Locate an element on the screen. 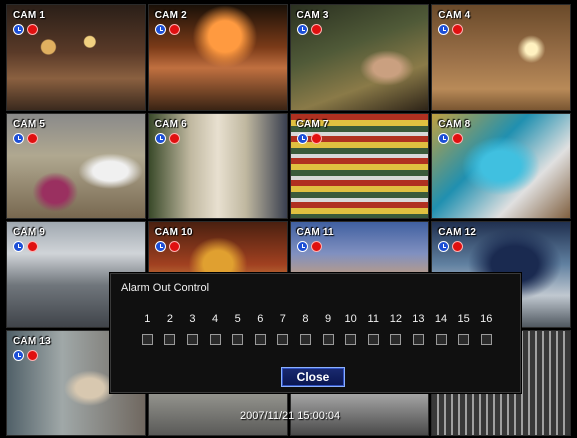 The width and height of the screenshot is (577, 438). camera-label: CAM 12 is located at coordinates (457, 232).